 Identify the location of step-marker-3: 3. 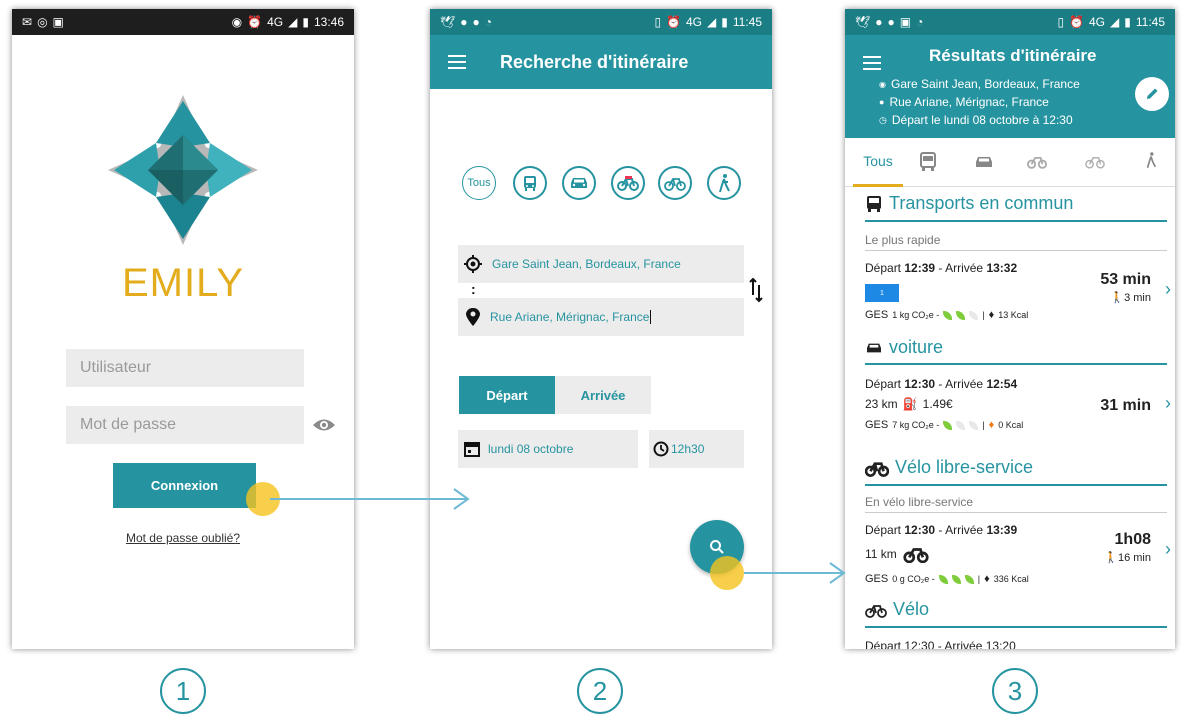
(1015, 691).